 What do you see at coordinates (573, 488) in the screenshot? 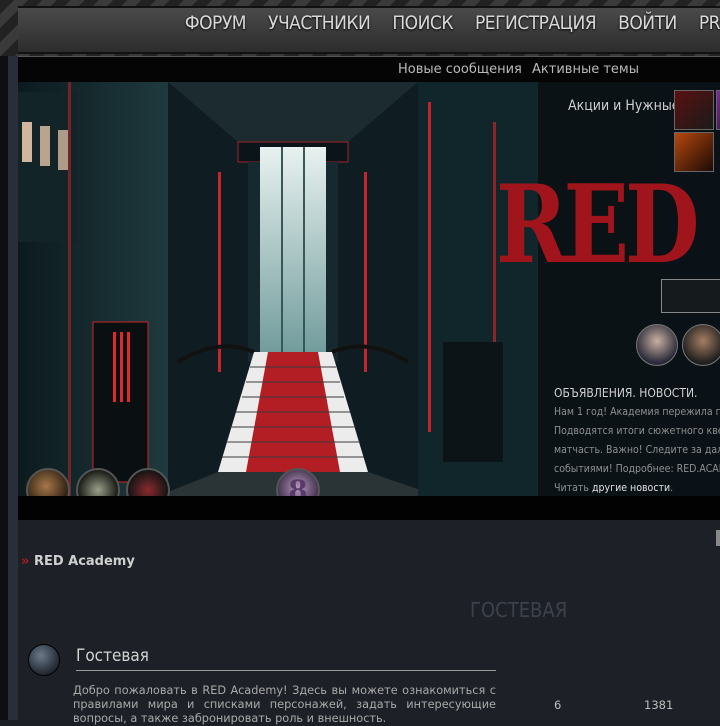
I see `news-read-prefix: Читать` at bounding box center [573, 488].